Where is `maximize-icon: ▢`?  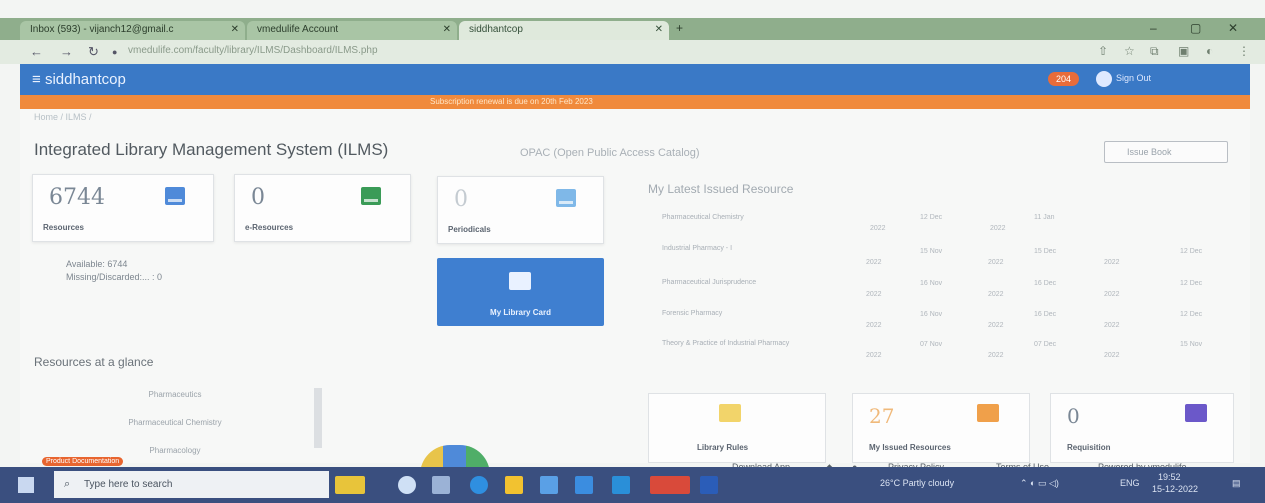
maximize-icon: ▢ is located at coordinates (1195, 28).